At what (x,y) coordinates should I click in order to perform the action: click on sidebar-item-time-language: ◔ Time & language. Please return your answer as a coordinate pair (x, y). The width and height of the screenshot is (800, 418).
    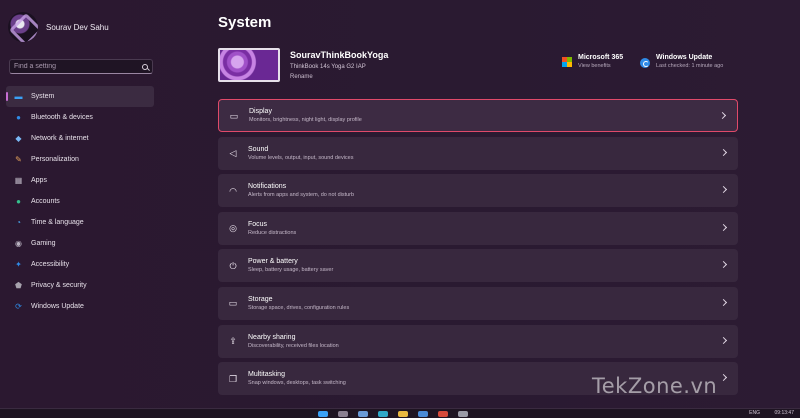
    Looking at the image, I should click on (80, 222).